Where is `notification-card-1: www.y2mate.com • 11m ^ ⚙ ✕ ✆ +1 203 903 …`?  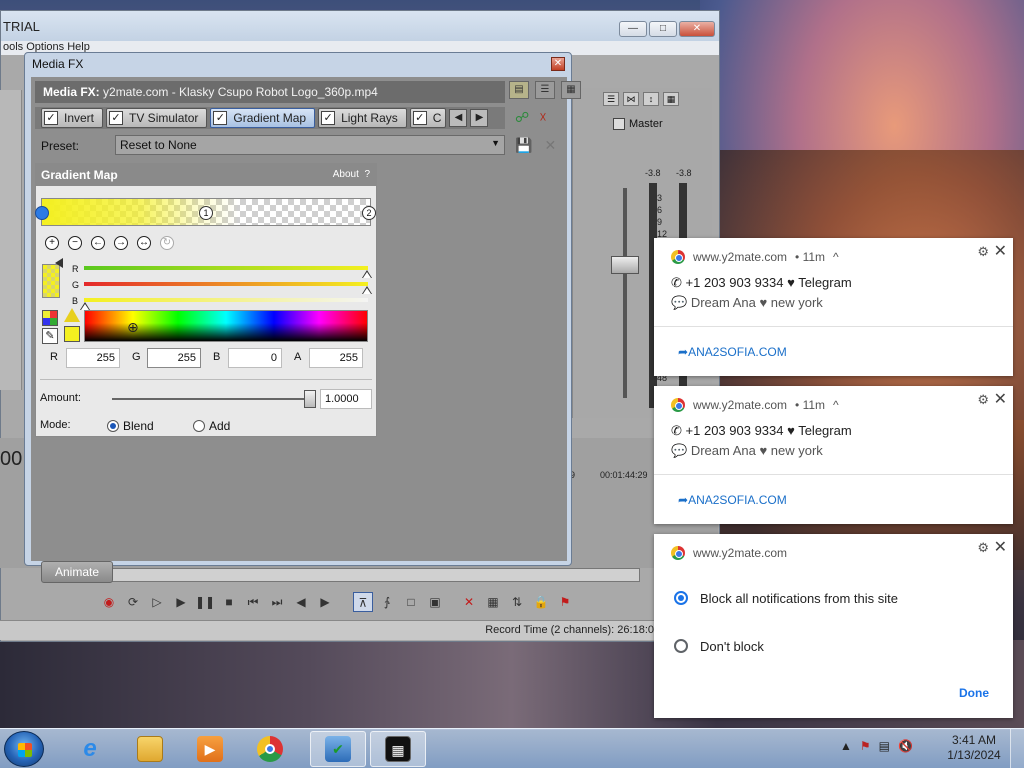 notification-card-1: www.y2mate.com • 11m ^ ⚙ ✕ ✆ +1 203 903 … is located at coordinates (833, 307).